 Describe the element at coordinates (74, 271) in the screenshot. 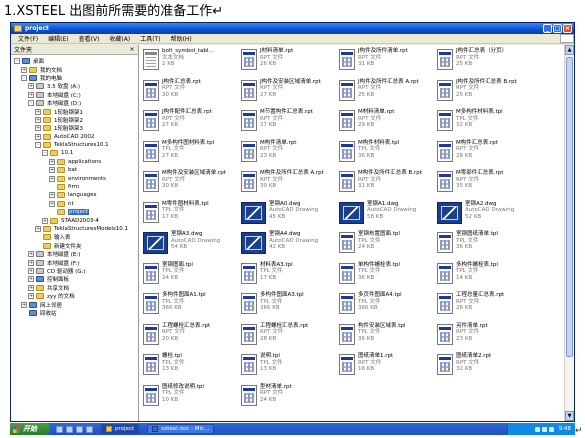

I see `tree-item: + CD 驱动器 (G:)` at that location.